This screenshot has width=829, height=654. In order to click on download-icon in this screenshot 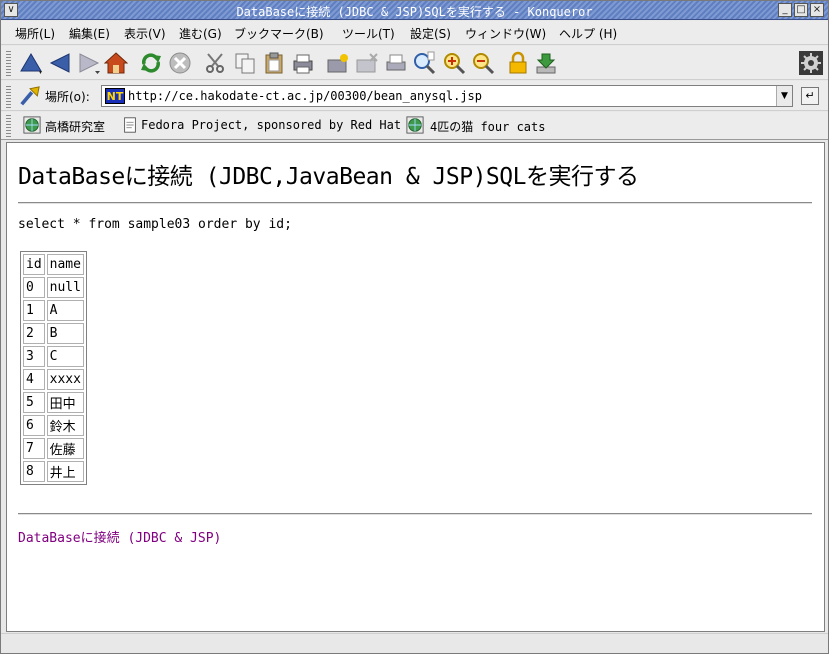, I will do `click(546, 63)`.